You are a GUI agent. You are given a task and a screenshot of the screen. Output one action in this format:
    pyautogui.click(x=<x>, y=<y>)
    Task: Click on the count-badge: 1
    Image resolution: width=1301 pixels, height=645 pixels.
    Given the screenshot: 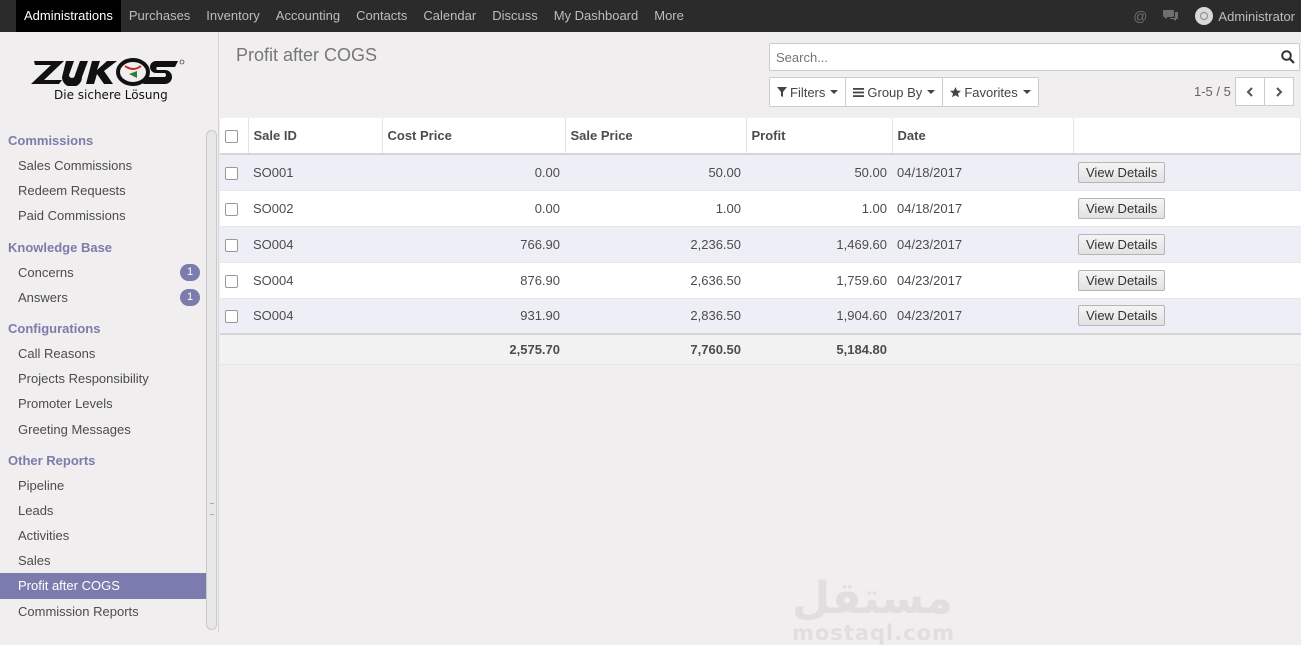 What is the action you would take?
    pyautogui.click(x=190, y=272)
    